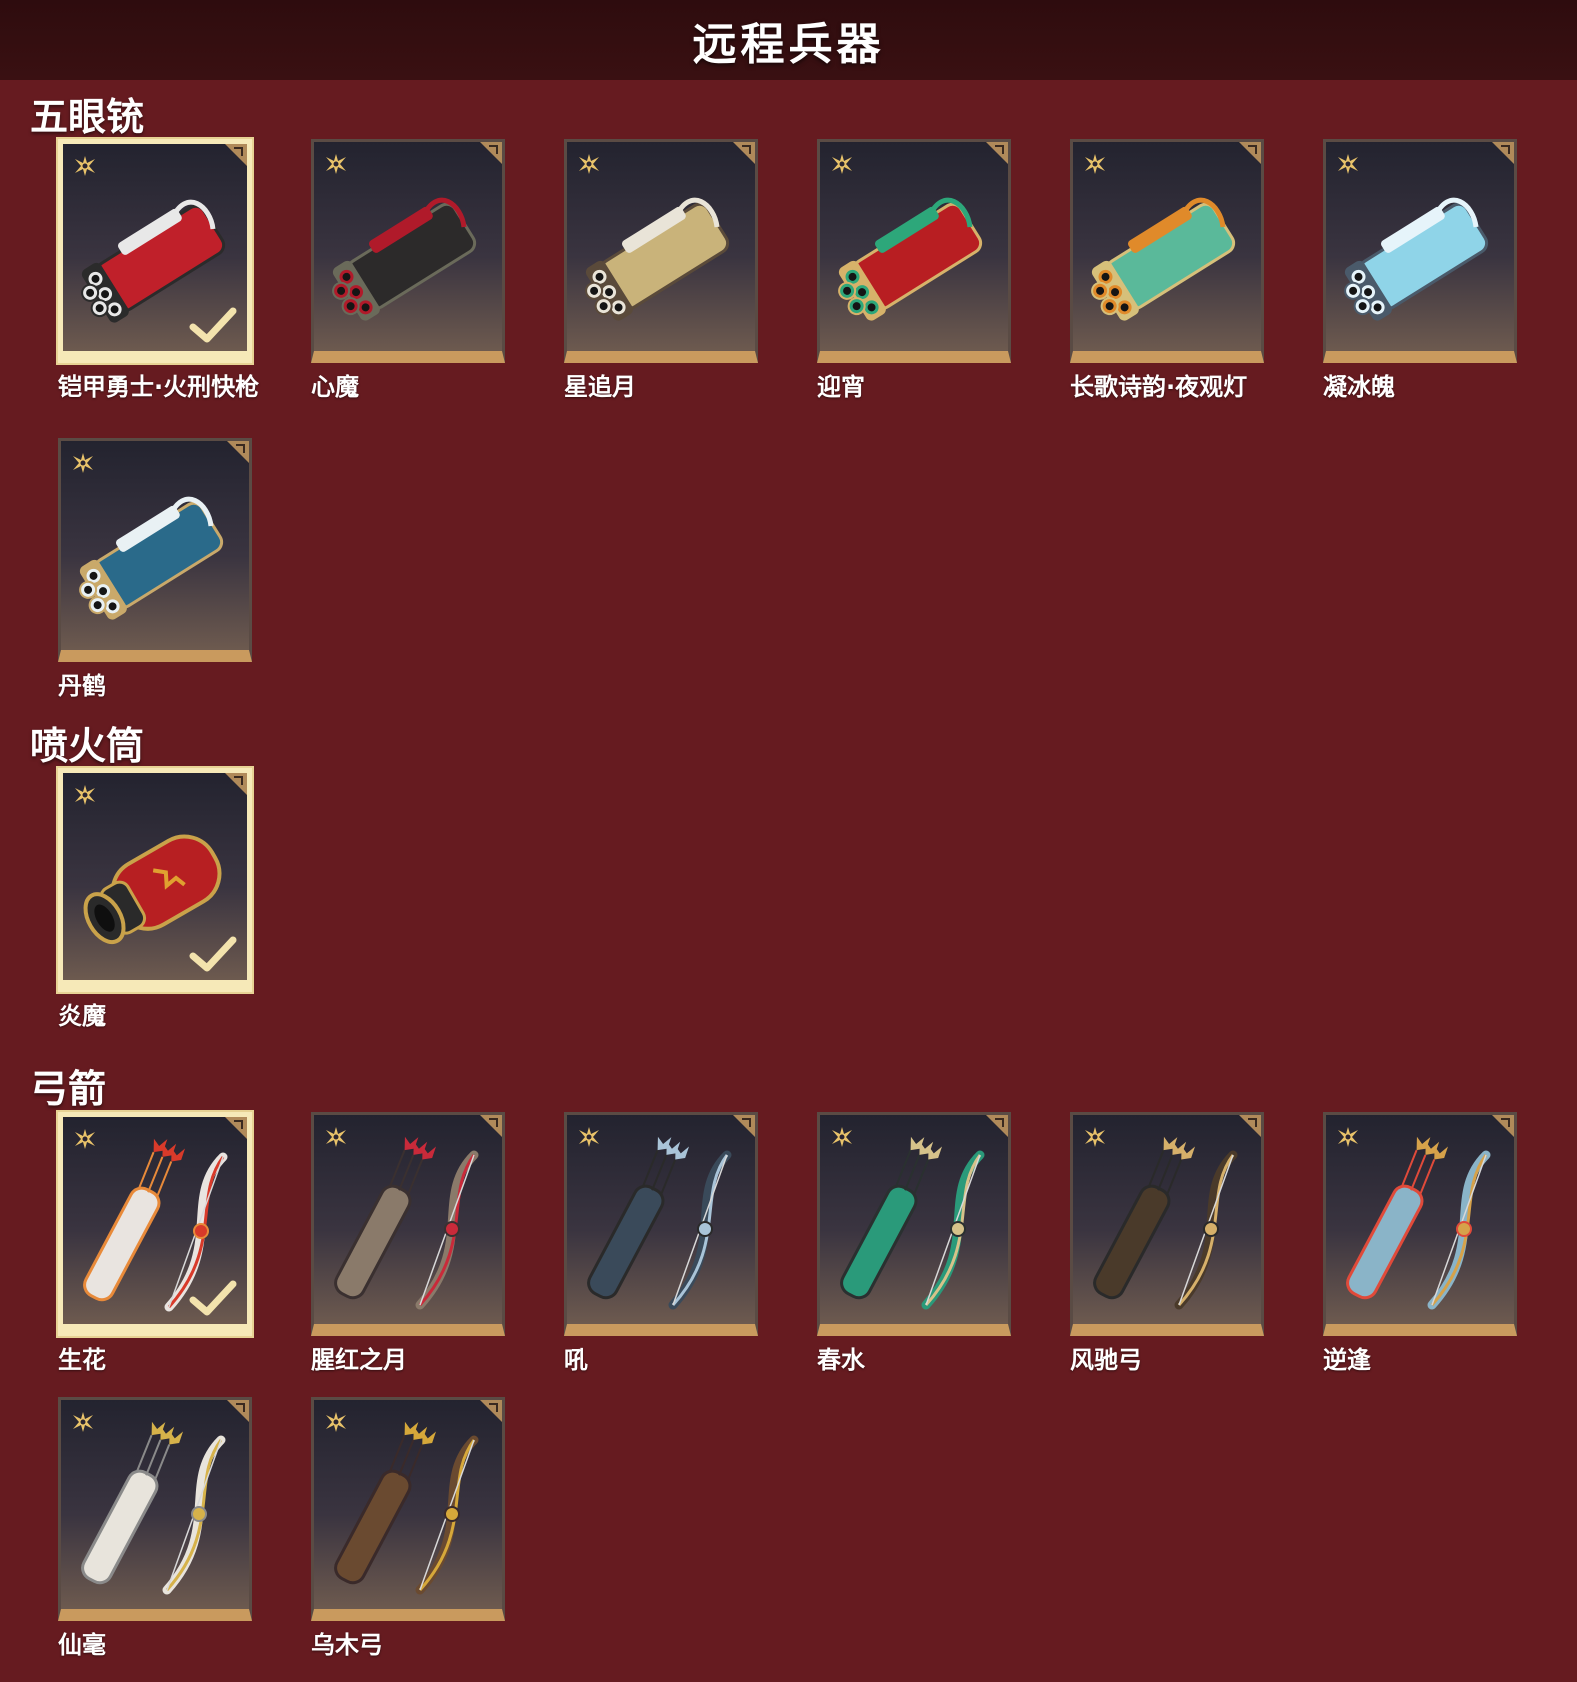  I want to click on weapon-card: 春水, so click(914, 1243).